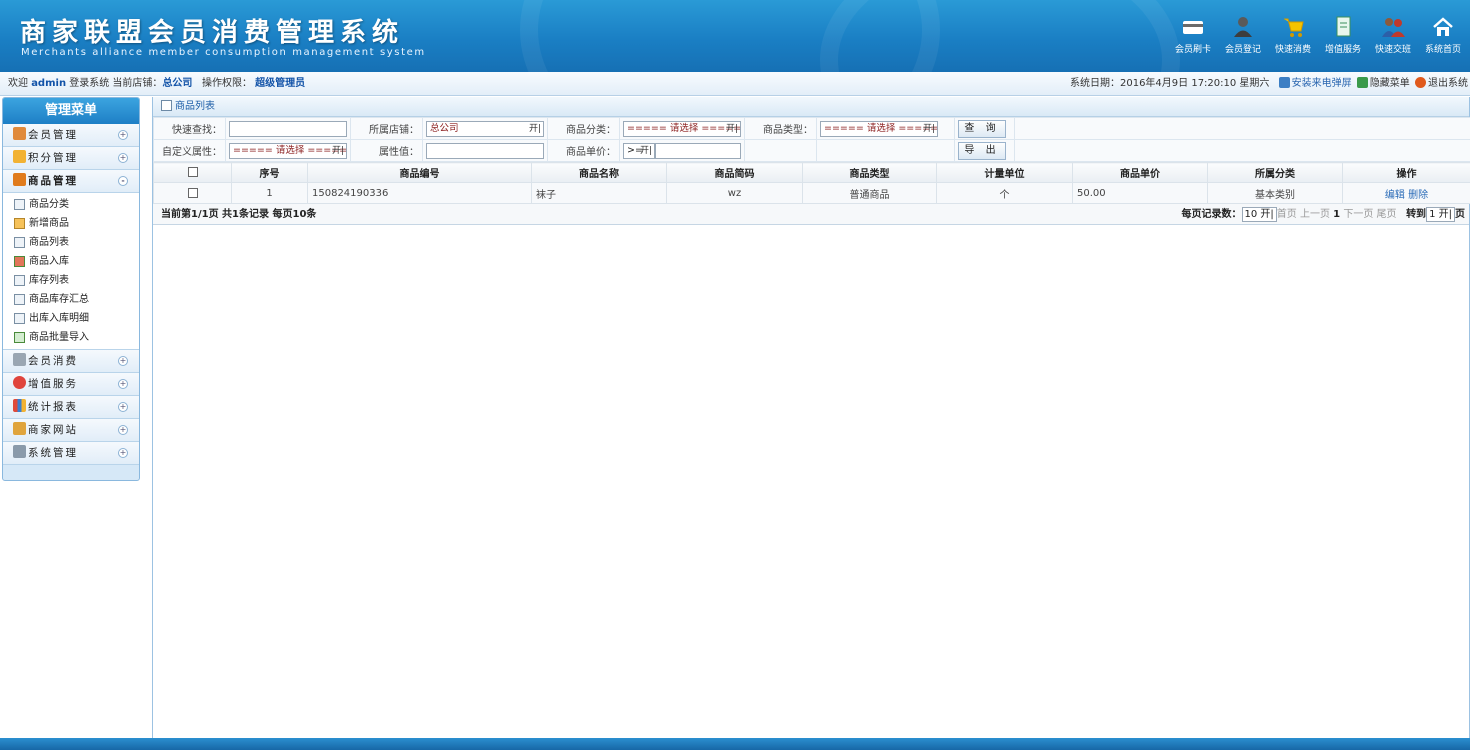 The height and width of the screenshot is (750, 1470). Describe the element at coordinates (195, 106) in the screenshot. I see `page-title: 商品列表` at that location.